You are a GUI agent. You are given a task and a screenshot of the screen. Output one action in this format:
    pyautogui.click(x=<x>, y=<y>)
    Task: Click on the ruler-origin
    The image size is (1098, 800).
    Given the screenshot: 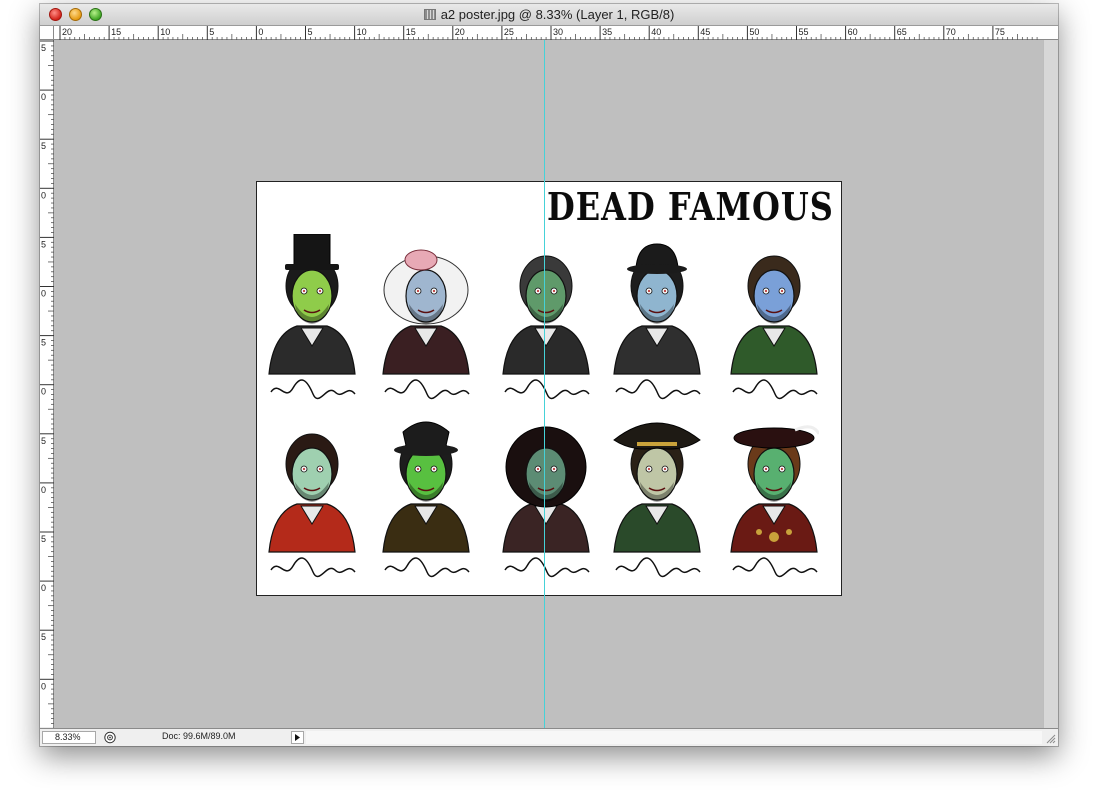 What is the action you would take?
    pyautogui.click(x=47, y=33)
    